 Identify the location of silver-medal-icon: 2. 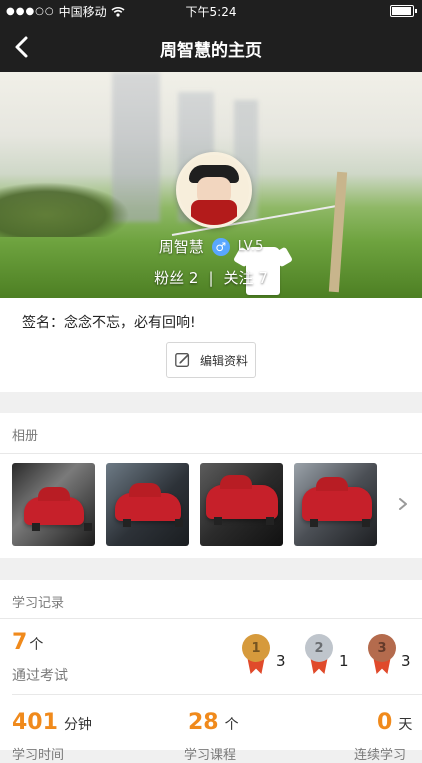
(320, 655).